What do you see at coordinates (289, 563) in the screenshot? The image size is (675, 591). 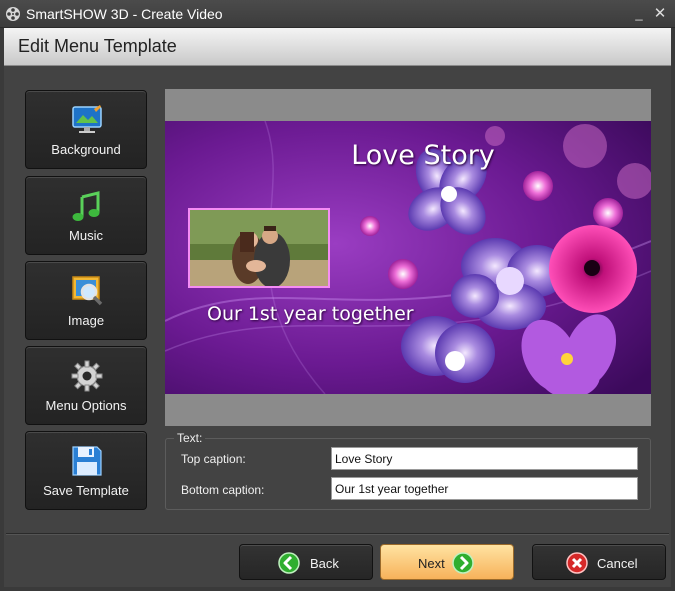 I see `back-arrow-icon` at bounding box center [289, 563].